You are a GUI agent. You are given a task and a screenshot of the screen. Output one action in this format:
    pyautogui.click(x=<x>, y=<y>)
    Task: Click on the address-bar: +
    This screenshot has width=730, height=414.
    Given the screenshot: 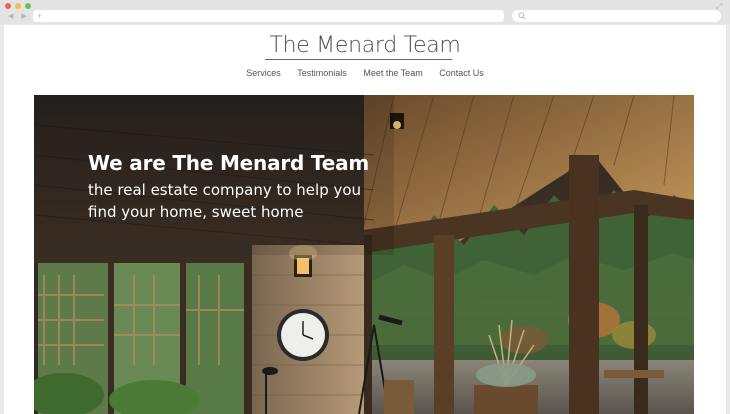 What is the action you would take?
    pyautogui.click(x=268, y=16)
    